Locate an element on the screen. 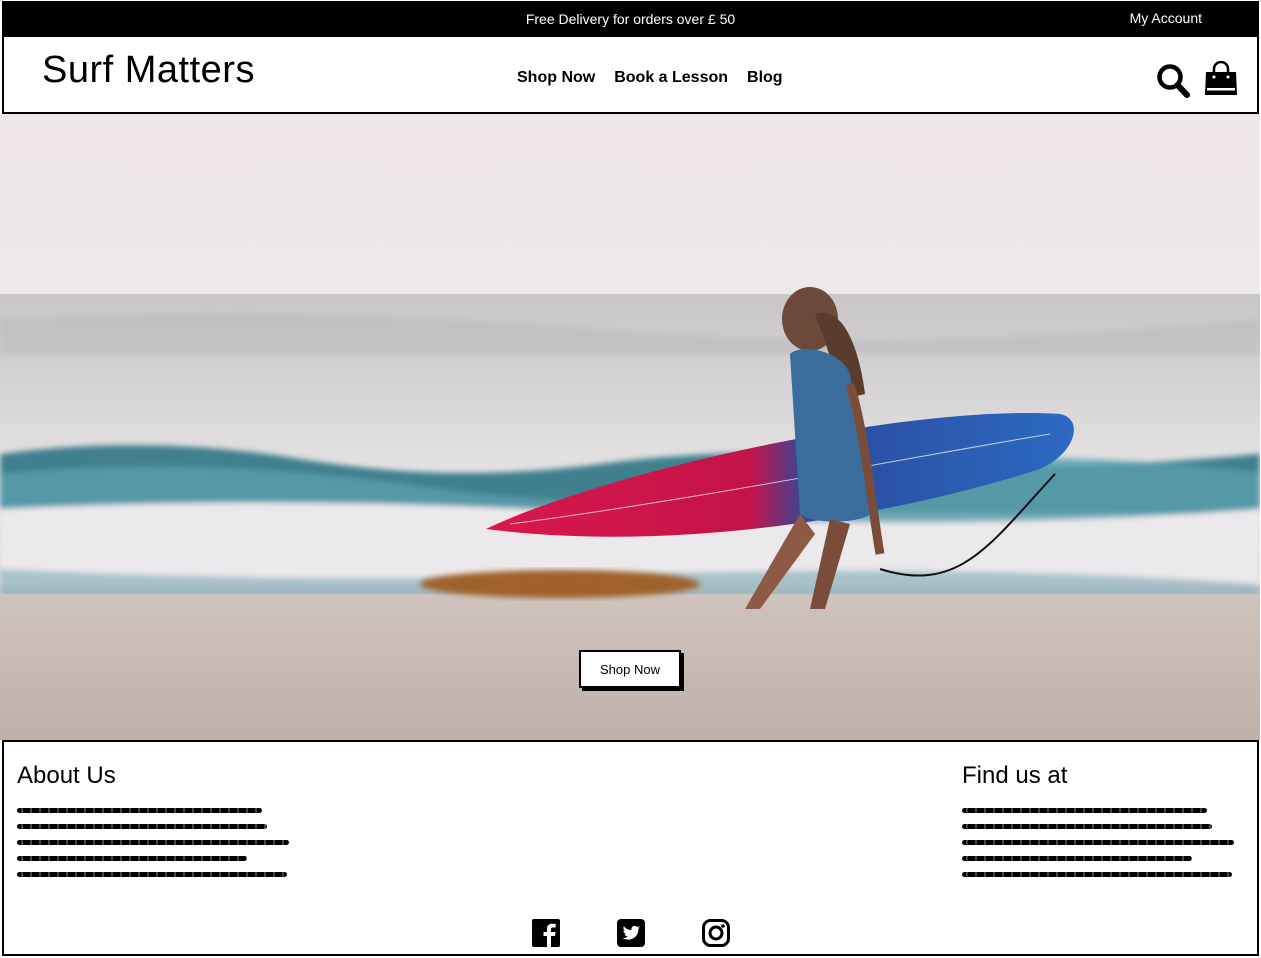  about-us-heading: About Us is located at coordinates (66, 775).